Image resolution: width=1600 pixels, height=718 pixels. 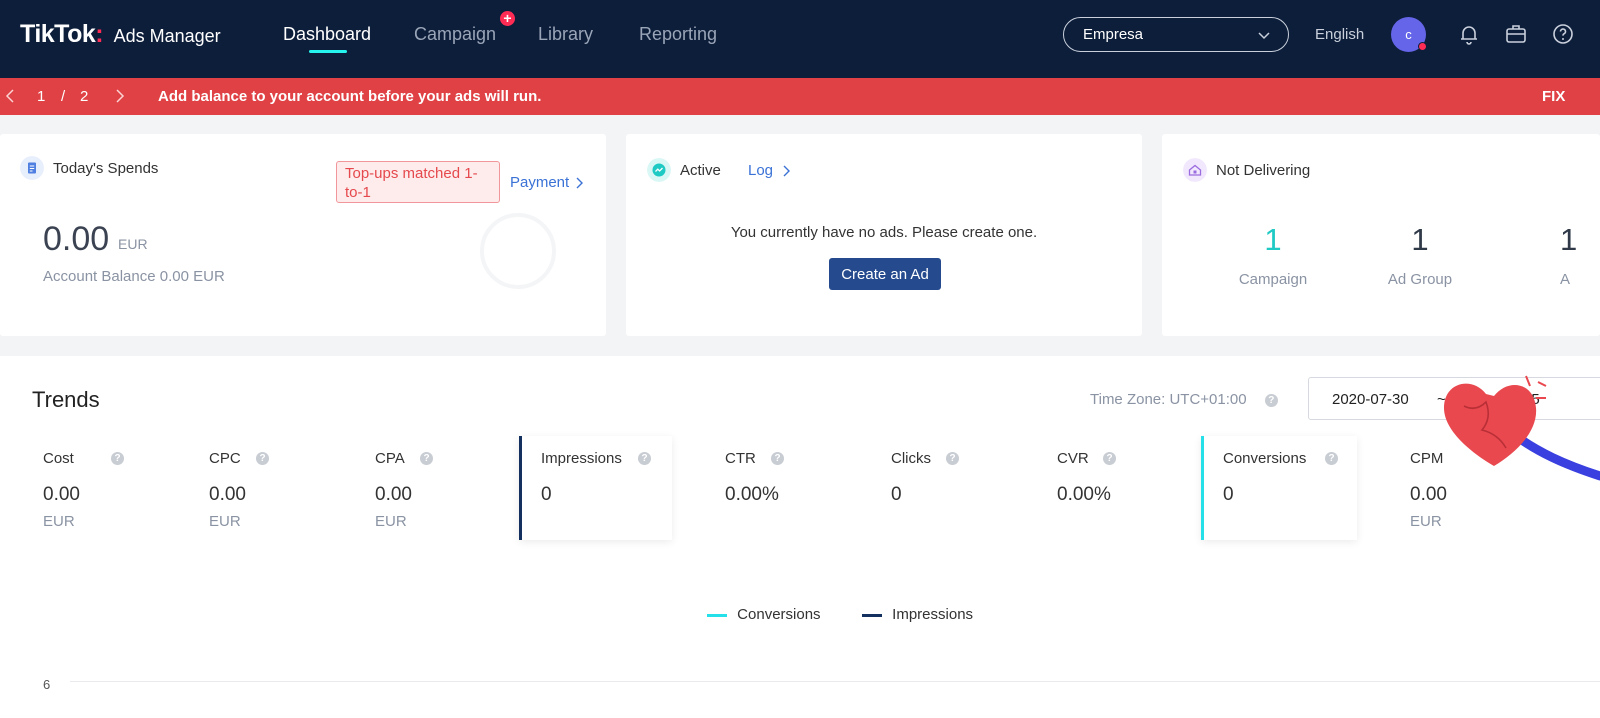 What do you see at coordinates (1264, 36) in the screenshot?
I see `chevron-down-icon` at bounding box center [1264, 36].